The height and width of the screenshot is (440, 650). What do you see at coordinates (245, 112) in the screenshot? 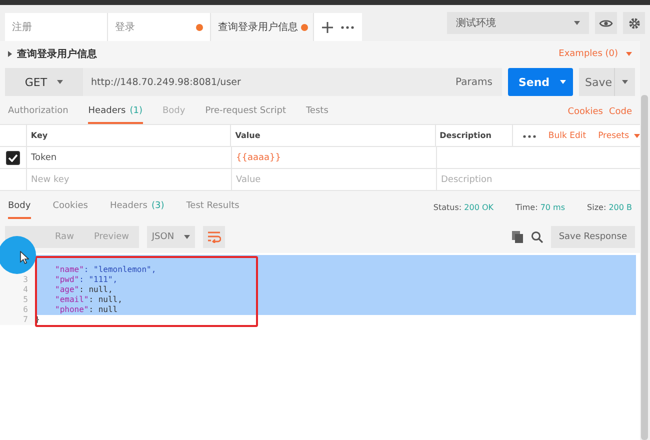
I see `request-section-tab: Pre-request Script` at bounding box center [245, 112].